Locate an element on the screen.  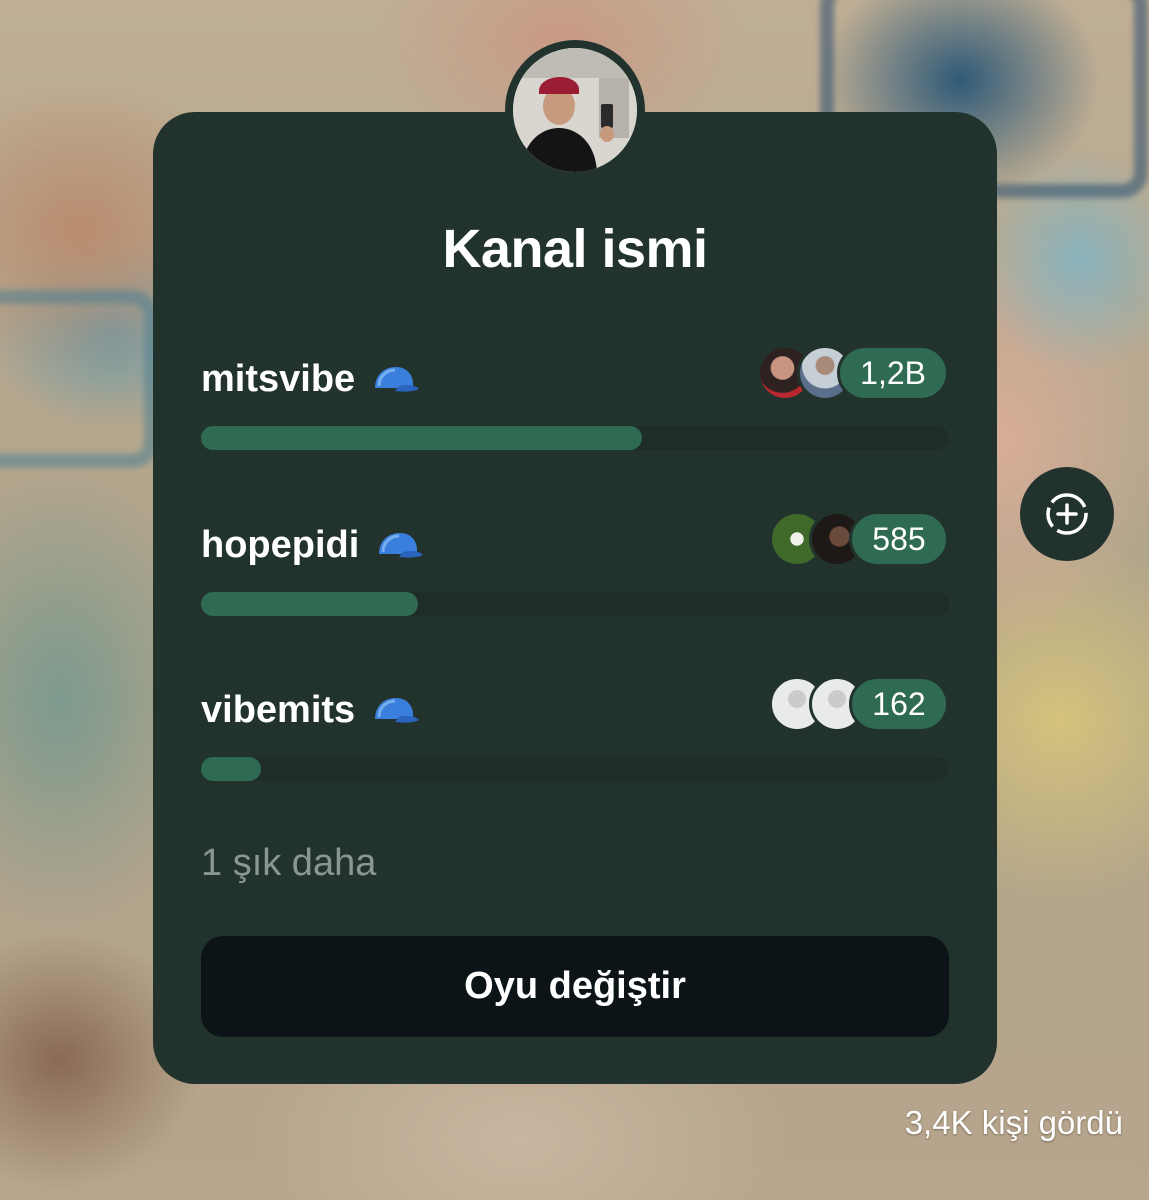
view-count-text: 3,4K kişi gördü is located at coordinates (1014, 1123).